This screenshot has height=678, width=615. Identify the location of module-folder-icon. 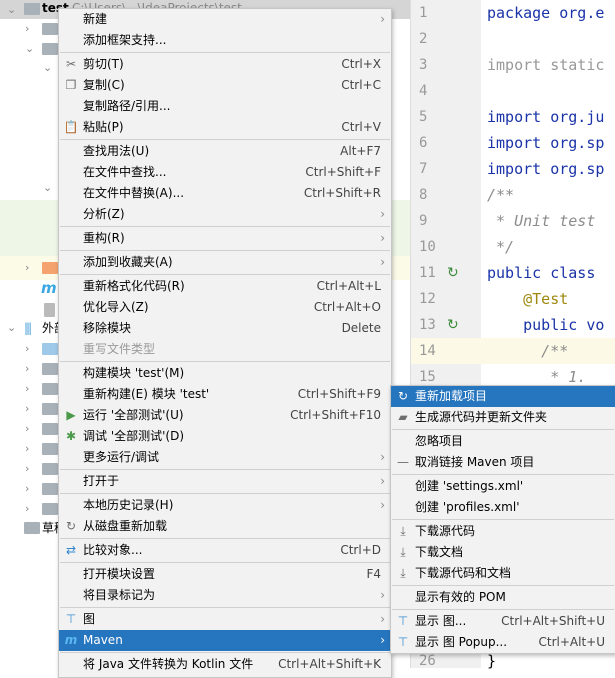
(32, 9).